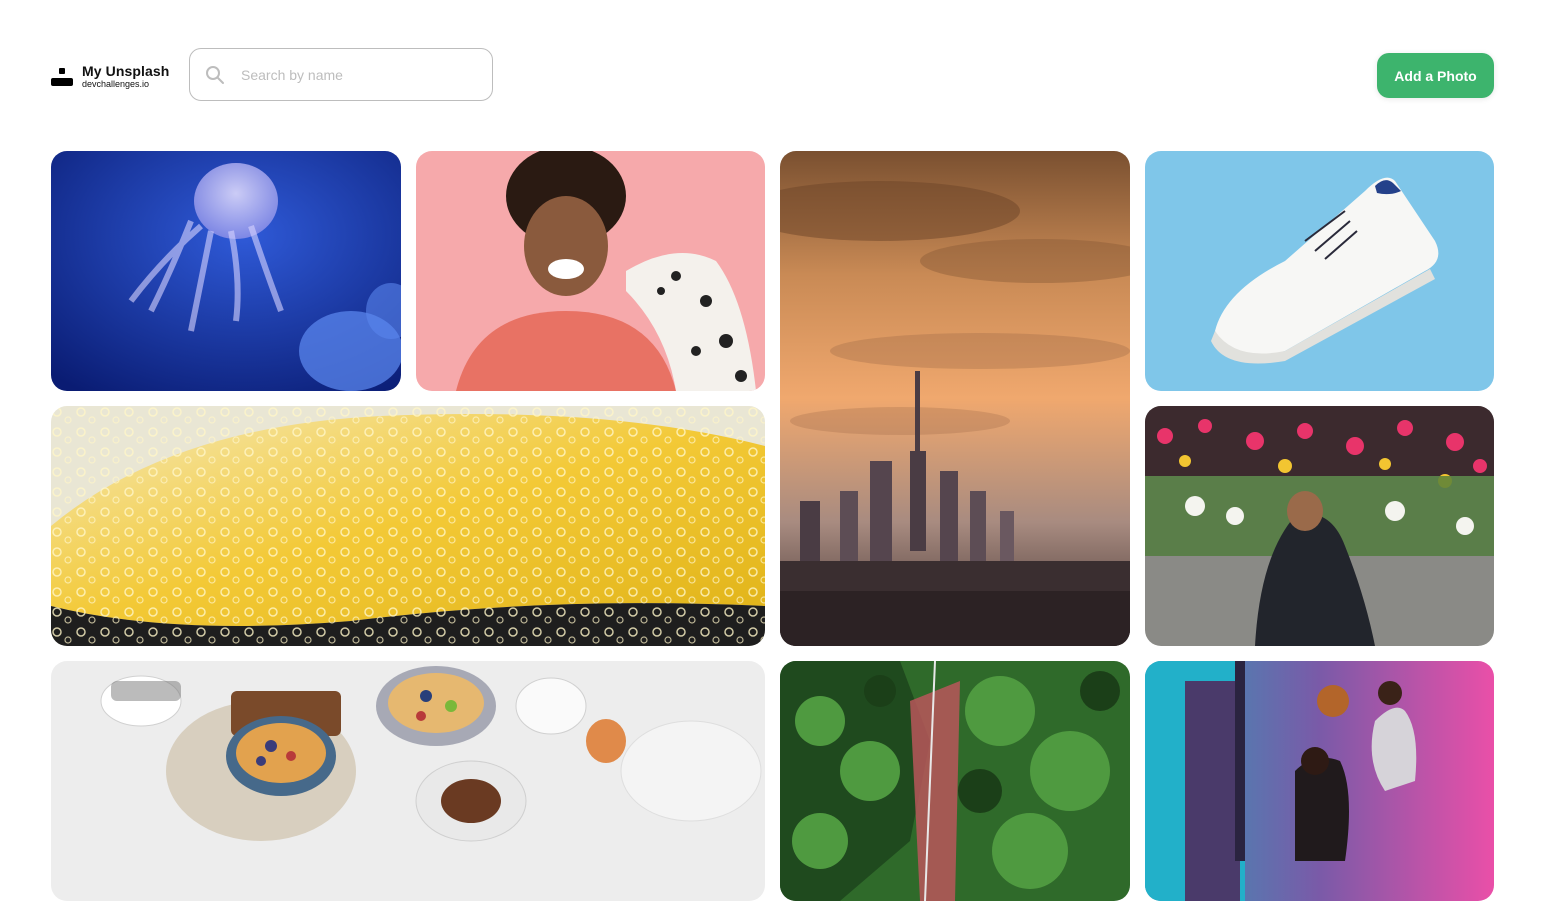 This screenshot has width=1546, height=901. What do you see at coordinates (215, 74) in the screenshot?
I see `search-icon` at bounding box center [215, 74].